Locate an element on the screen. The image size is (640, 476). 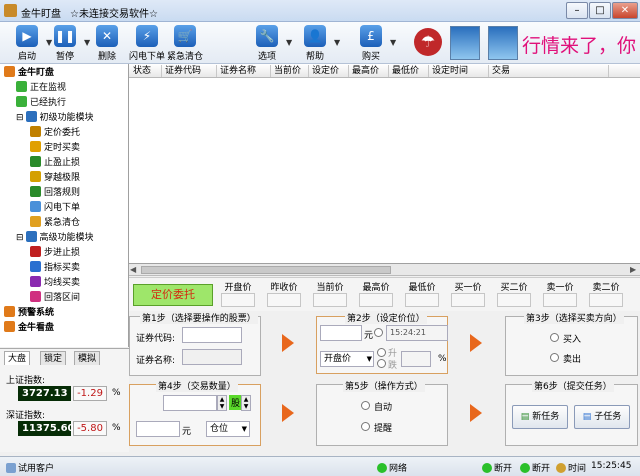
quote-field-label: 最高价 is located at coordinates (376, 288).